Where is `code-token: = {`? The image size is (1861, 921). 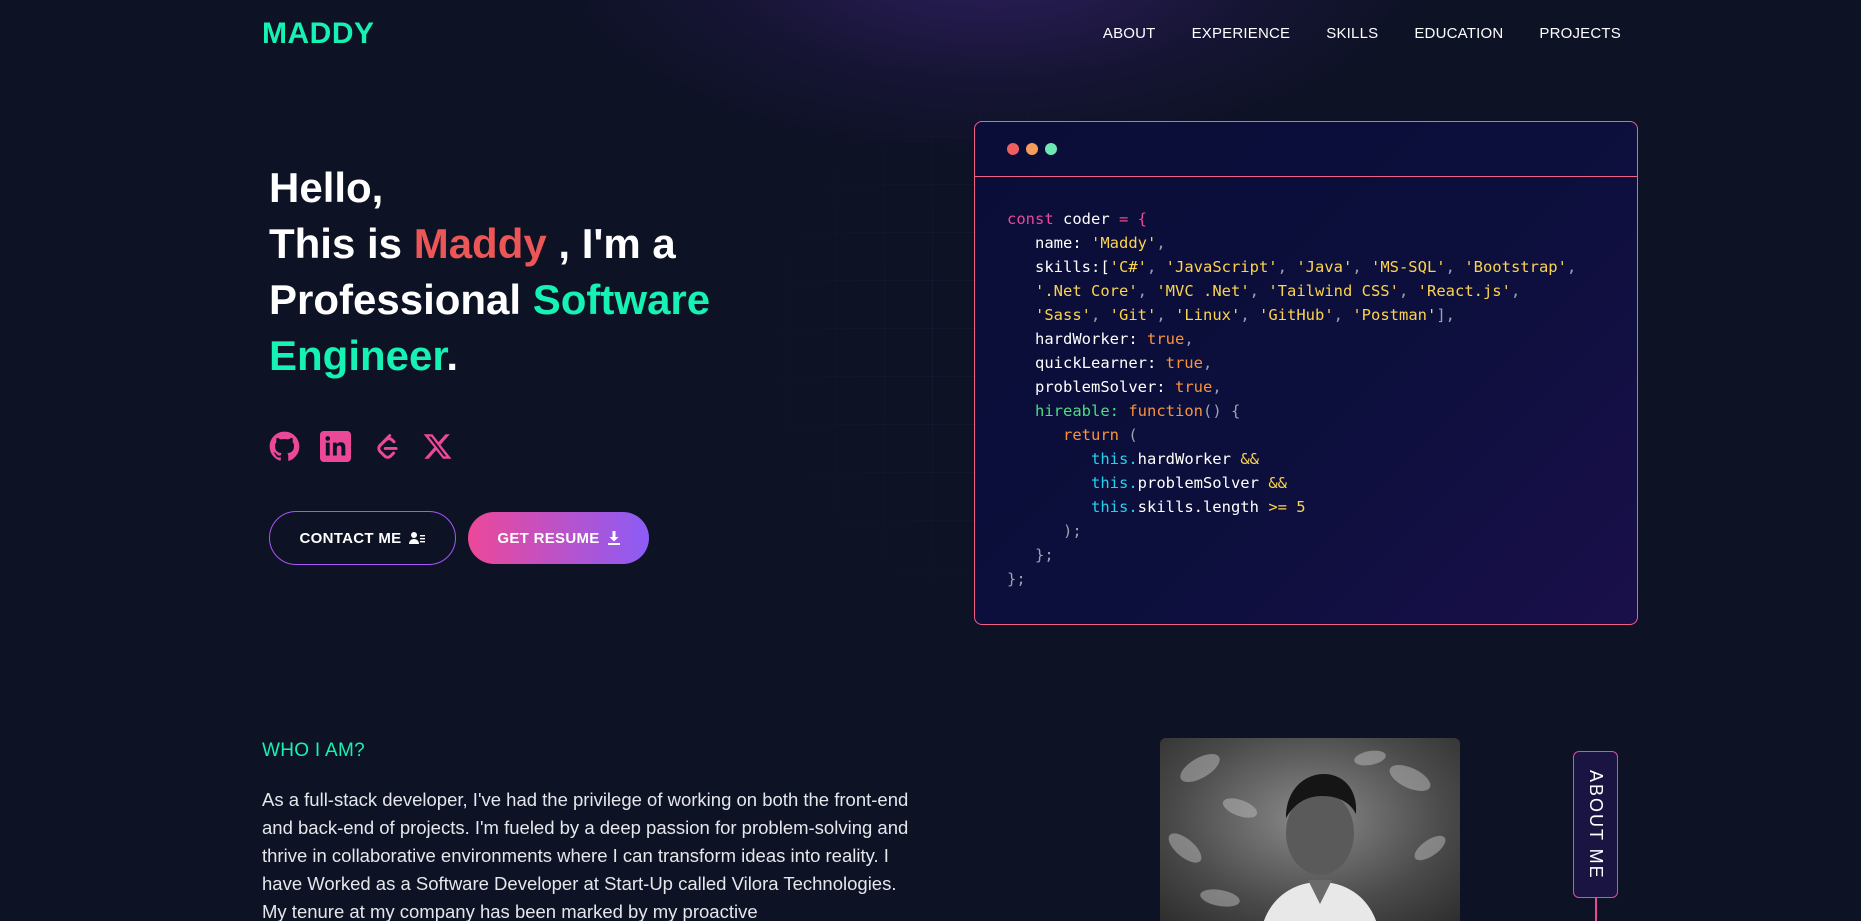
code-token: = { is located at coordinates (1133, 219).